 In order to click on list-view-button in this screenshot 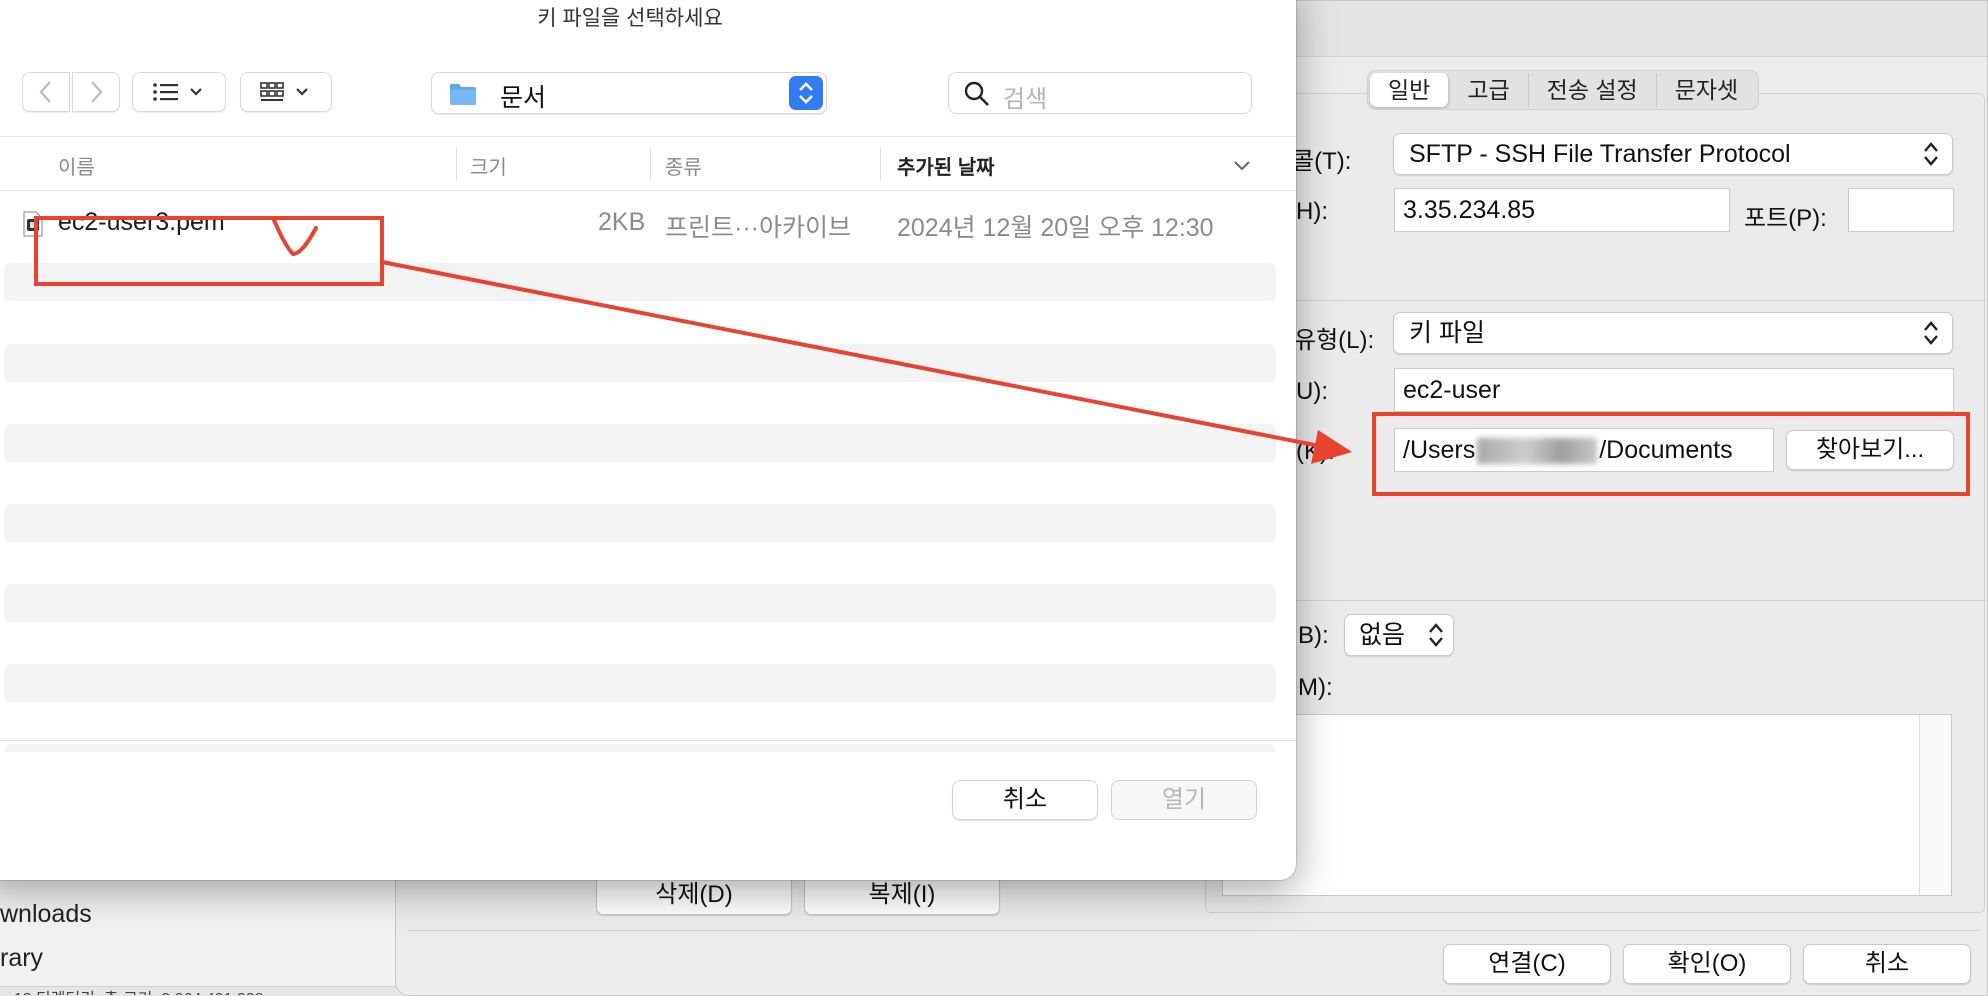, I will do `click(179, 92)`.